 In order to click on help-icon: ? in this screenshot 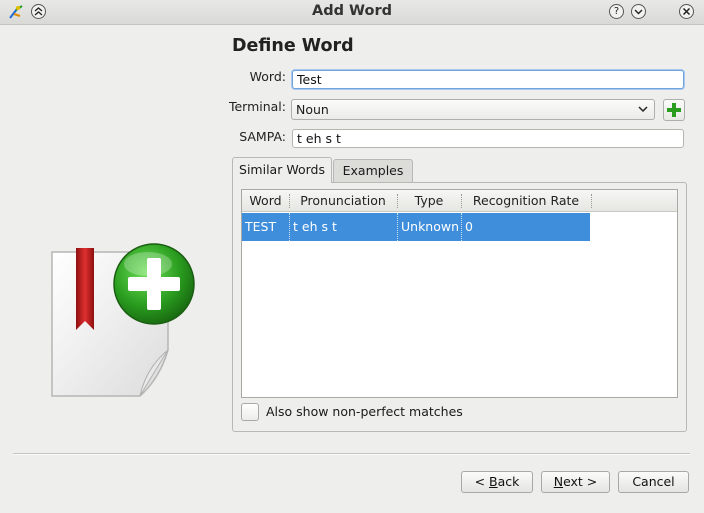, I will do `click(616, 11)`.